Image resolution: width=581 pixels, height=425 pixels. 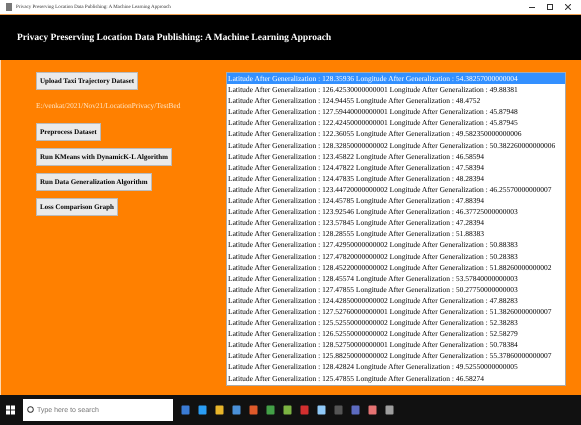 I want to click on maximize-icon, so click(x=550, y=7).